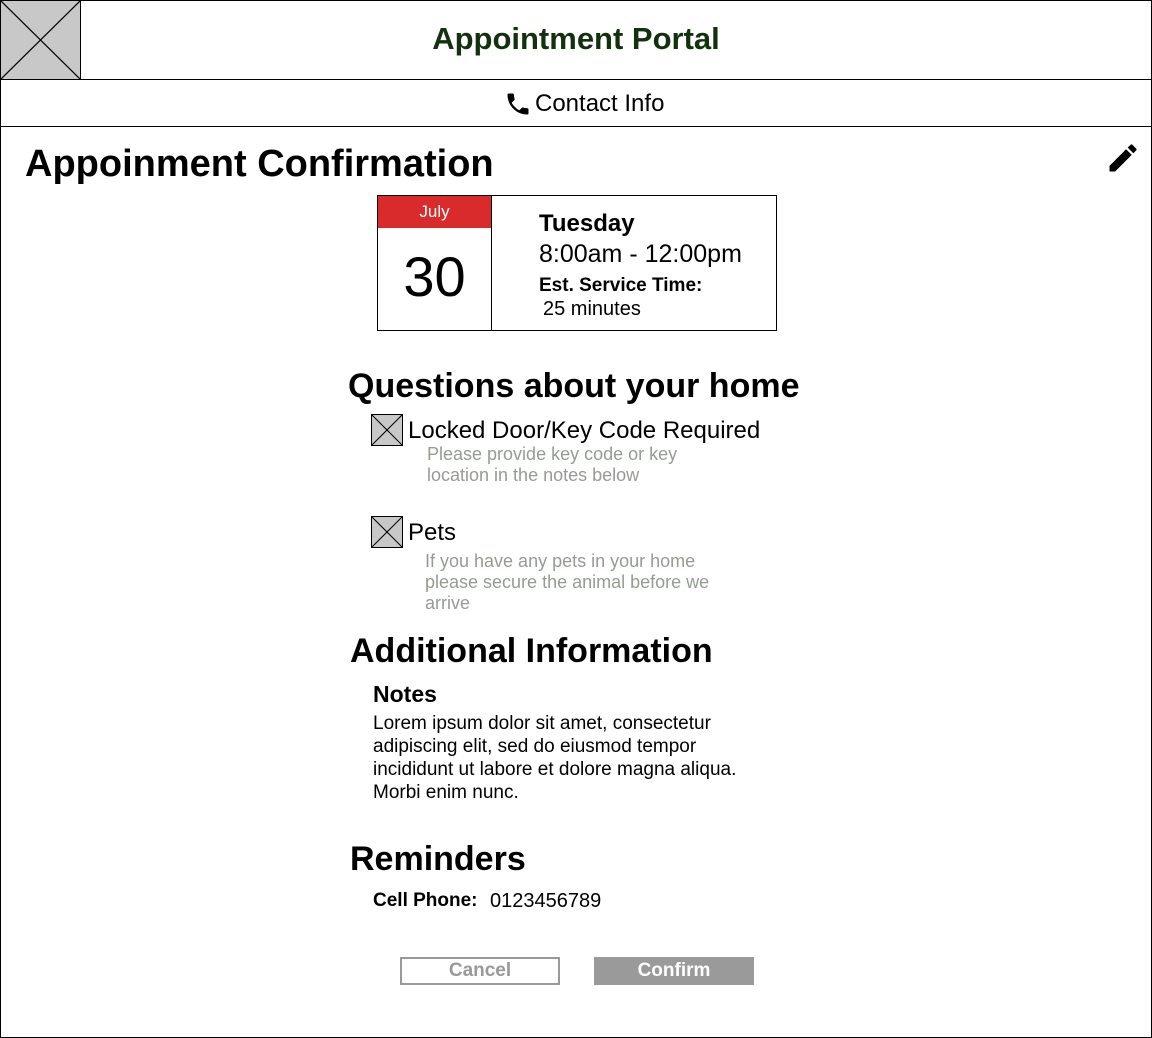 The width and height of the screenshot is (1152, 1038). What do you see at coordinates (587, 223) in the screenshot?
I see `appointment-weekday: Tuesday` at bounding box center [587, 223].